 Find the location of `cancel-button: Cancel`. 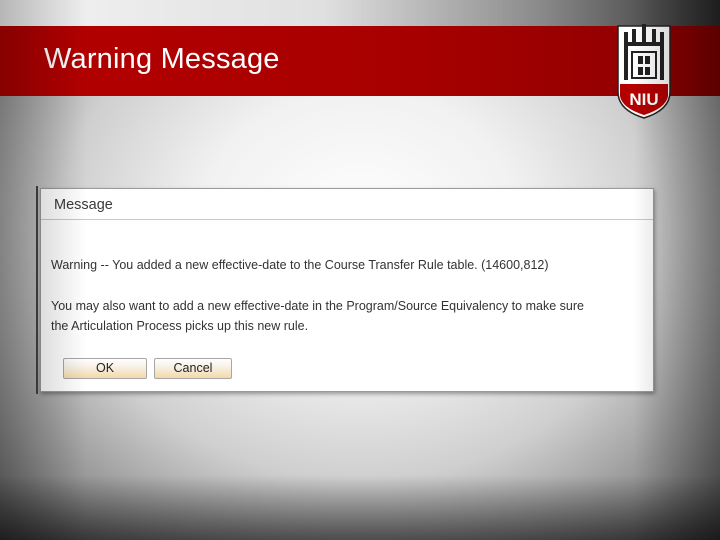

cancel-button: Cancel is located at coordinates (193, 368).